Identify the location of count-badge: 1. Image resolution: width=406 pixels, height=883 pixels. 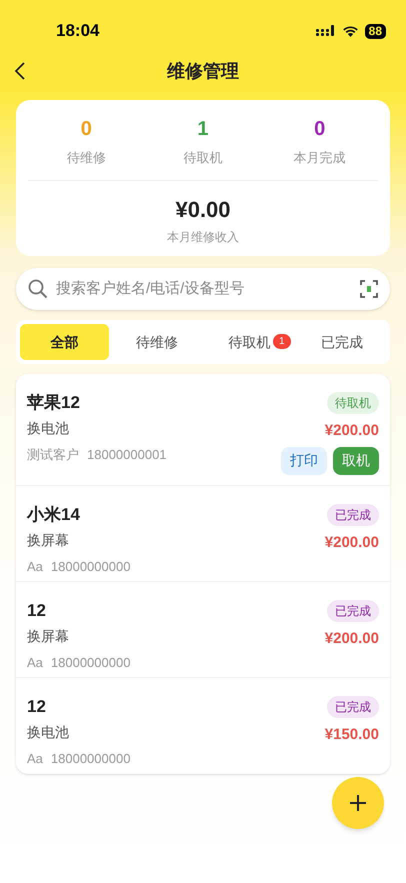
(282, 341).